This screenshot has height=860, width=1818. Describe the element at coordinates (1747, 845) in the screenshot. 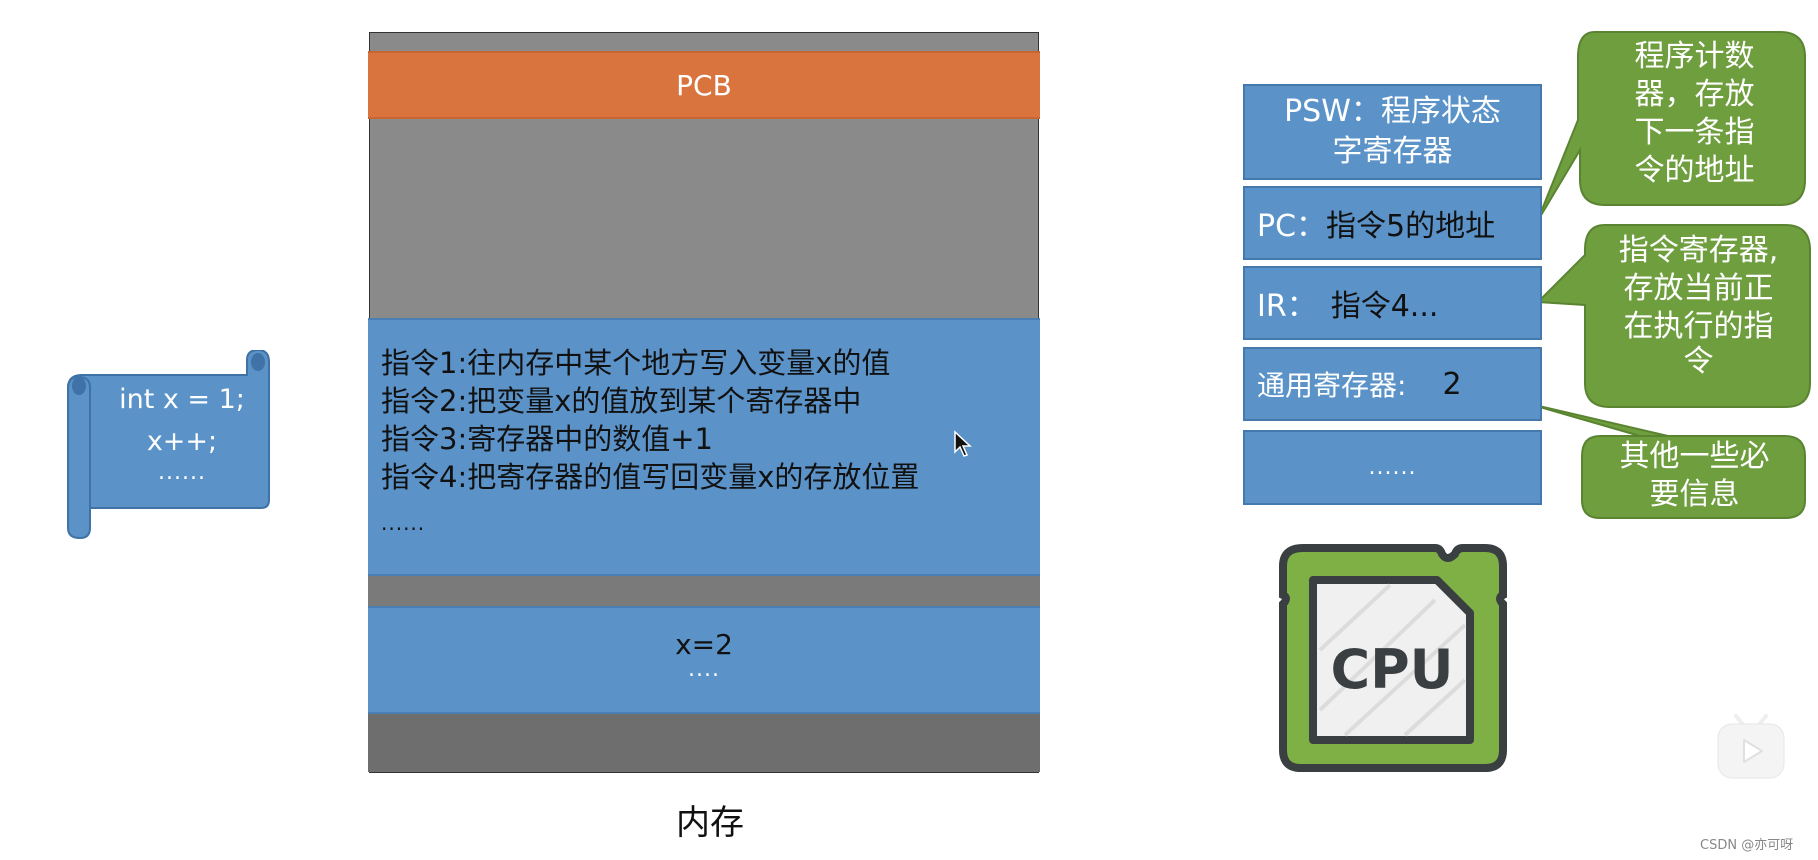

I see `watermark: CSDN @亦可呀` at that location.